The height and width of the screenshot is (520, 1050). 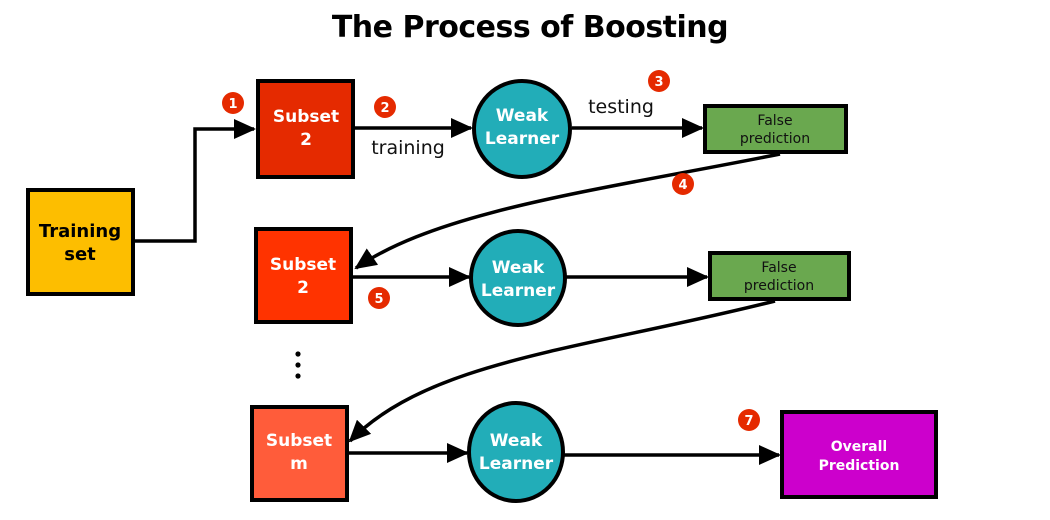 I want to click on subset-2-box, so click(x=303, y=275).